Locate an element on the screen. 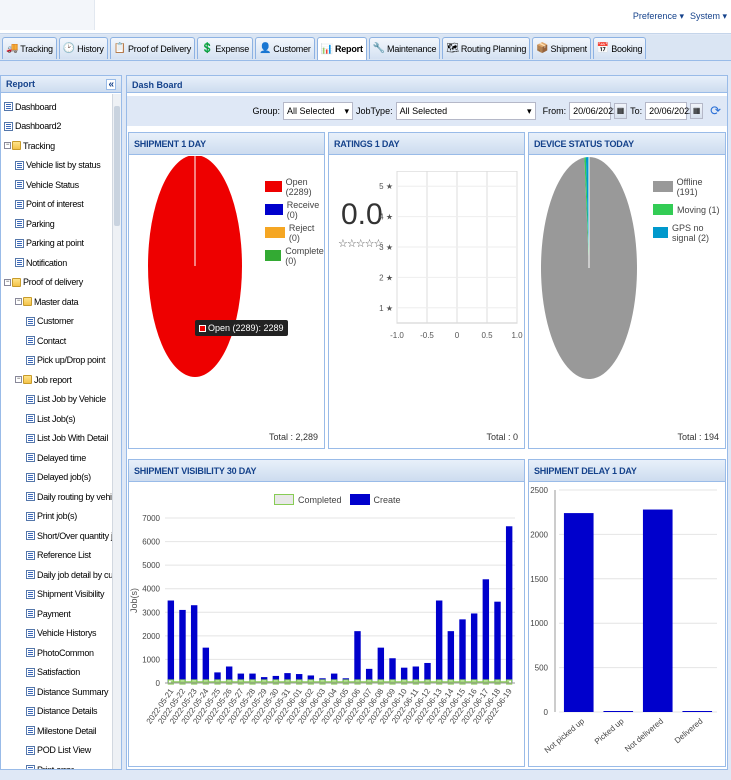  tab-report: 📊 Report is located at coordinates (341, 48).